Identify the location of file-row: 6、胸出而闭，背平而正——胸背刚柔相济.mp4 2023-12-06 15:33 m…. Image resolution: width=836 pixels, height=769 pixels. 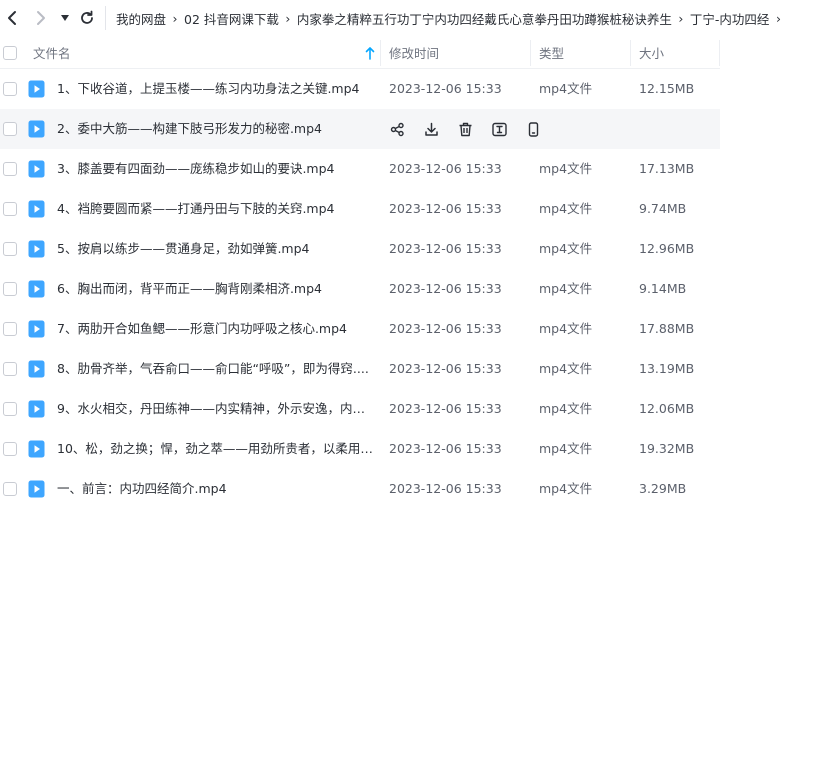
(360, 289).